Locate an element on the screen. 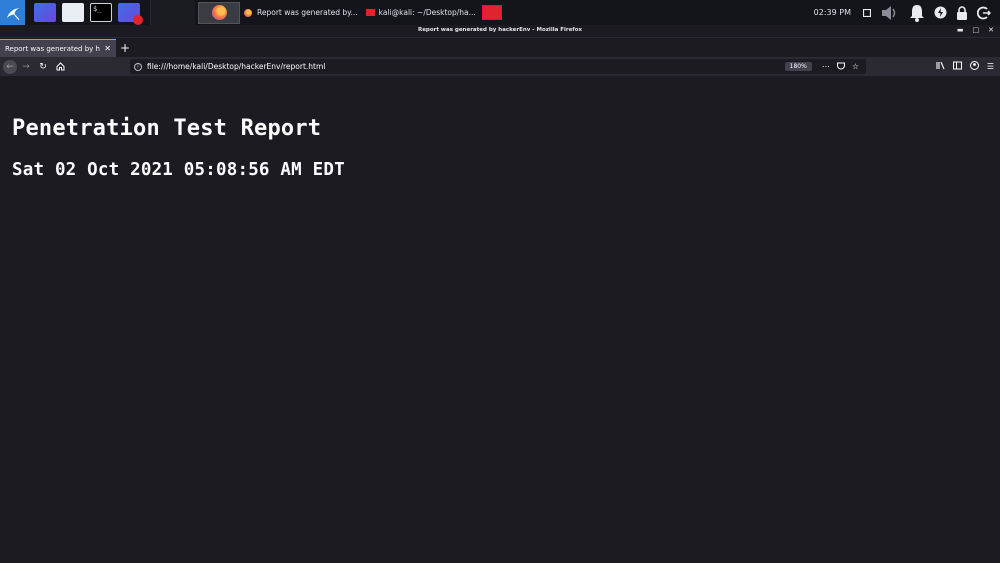 This screenshot has width=1000, height=563. reload-button: ↻ is located at coordinates (43, 67).